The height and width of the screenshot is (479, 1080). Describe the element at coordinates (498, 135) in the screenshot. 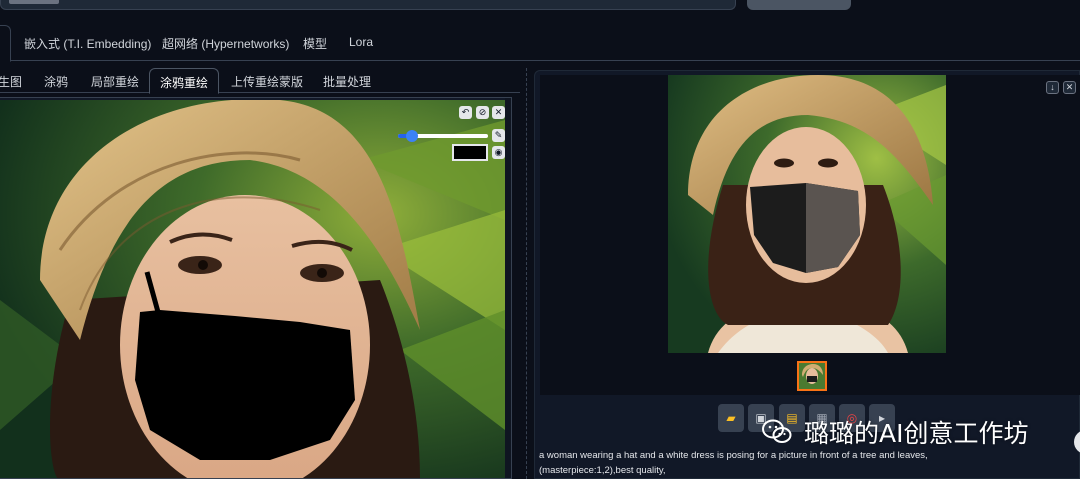

I see `brush-icon: ✎` at that location.